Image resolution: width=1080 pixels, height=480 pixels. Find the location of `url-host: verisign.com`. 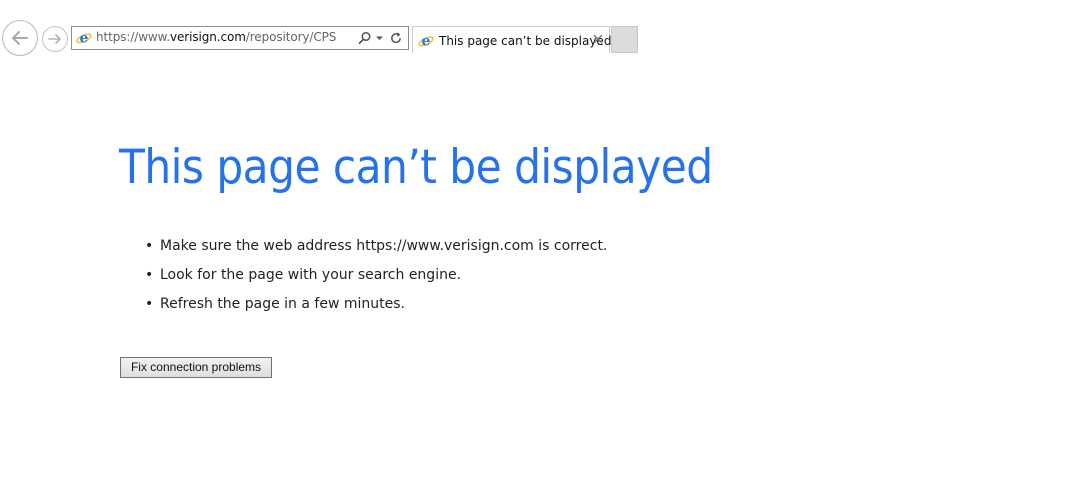

url-host: verisign.com is located at coordinates (207, 37).